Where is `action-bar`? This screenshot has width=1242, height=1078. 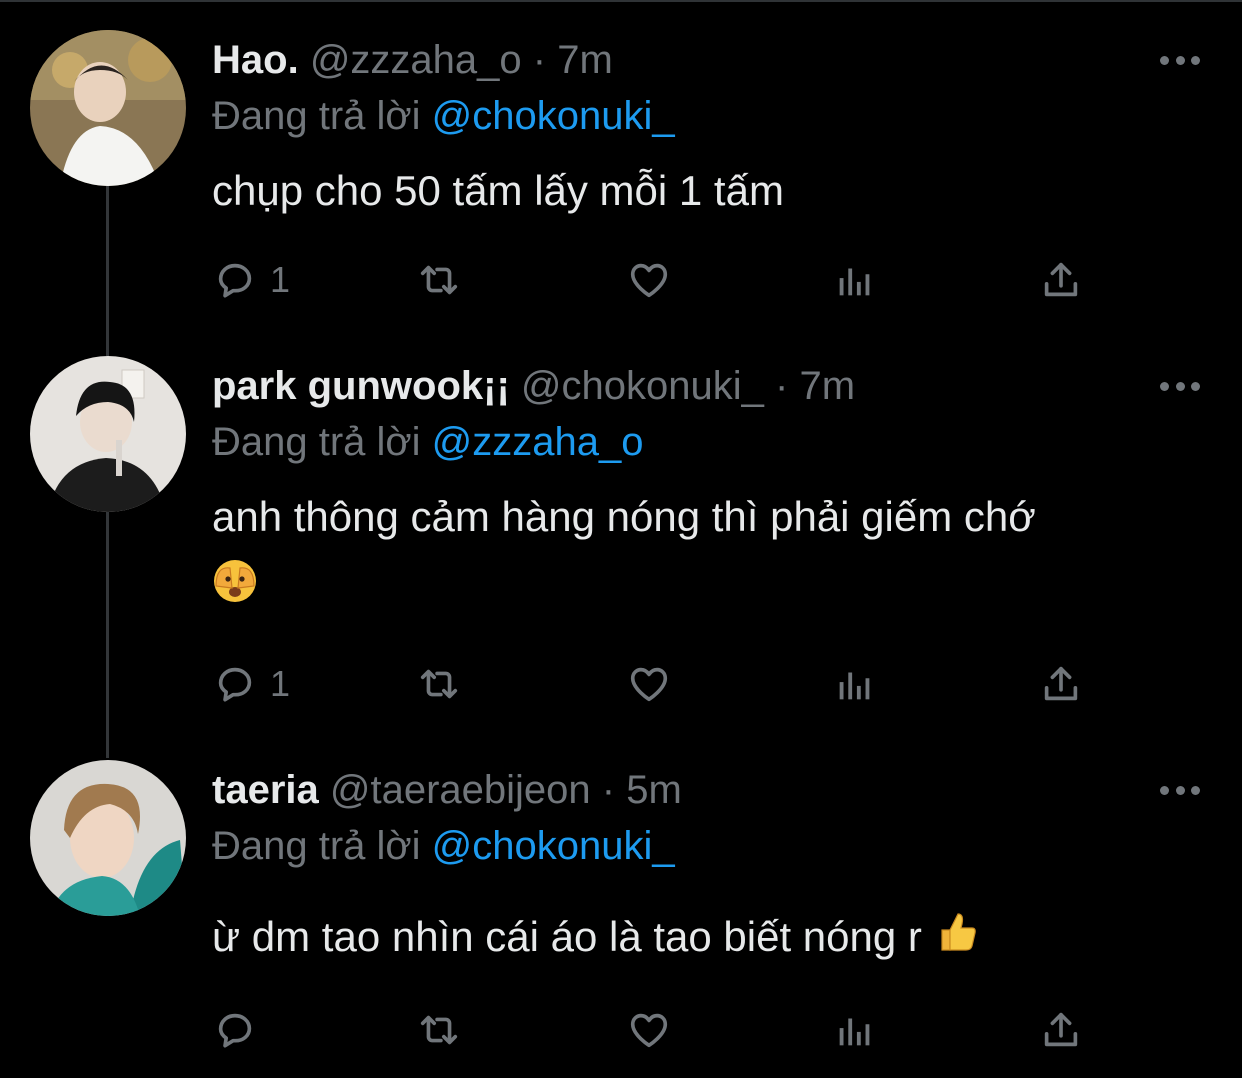 action-bar is located at coordinates (662, 1030).